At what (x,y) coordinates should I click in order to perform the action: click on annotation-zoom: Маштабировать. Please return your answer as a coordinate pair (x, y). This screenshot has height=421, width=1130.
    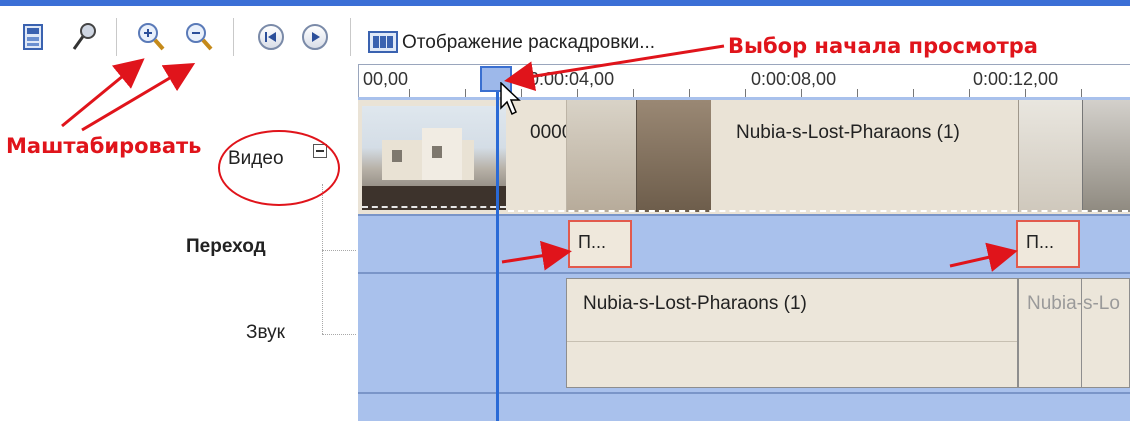
    Looking at the image, I should click on (104, 146).